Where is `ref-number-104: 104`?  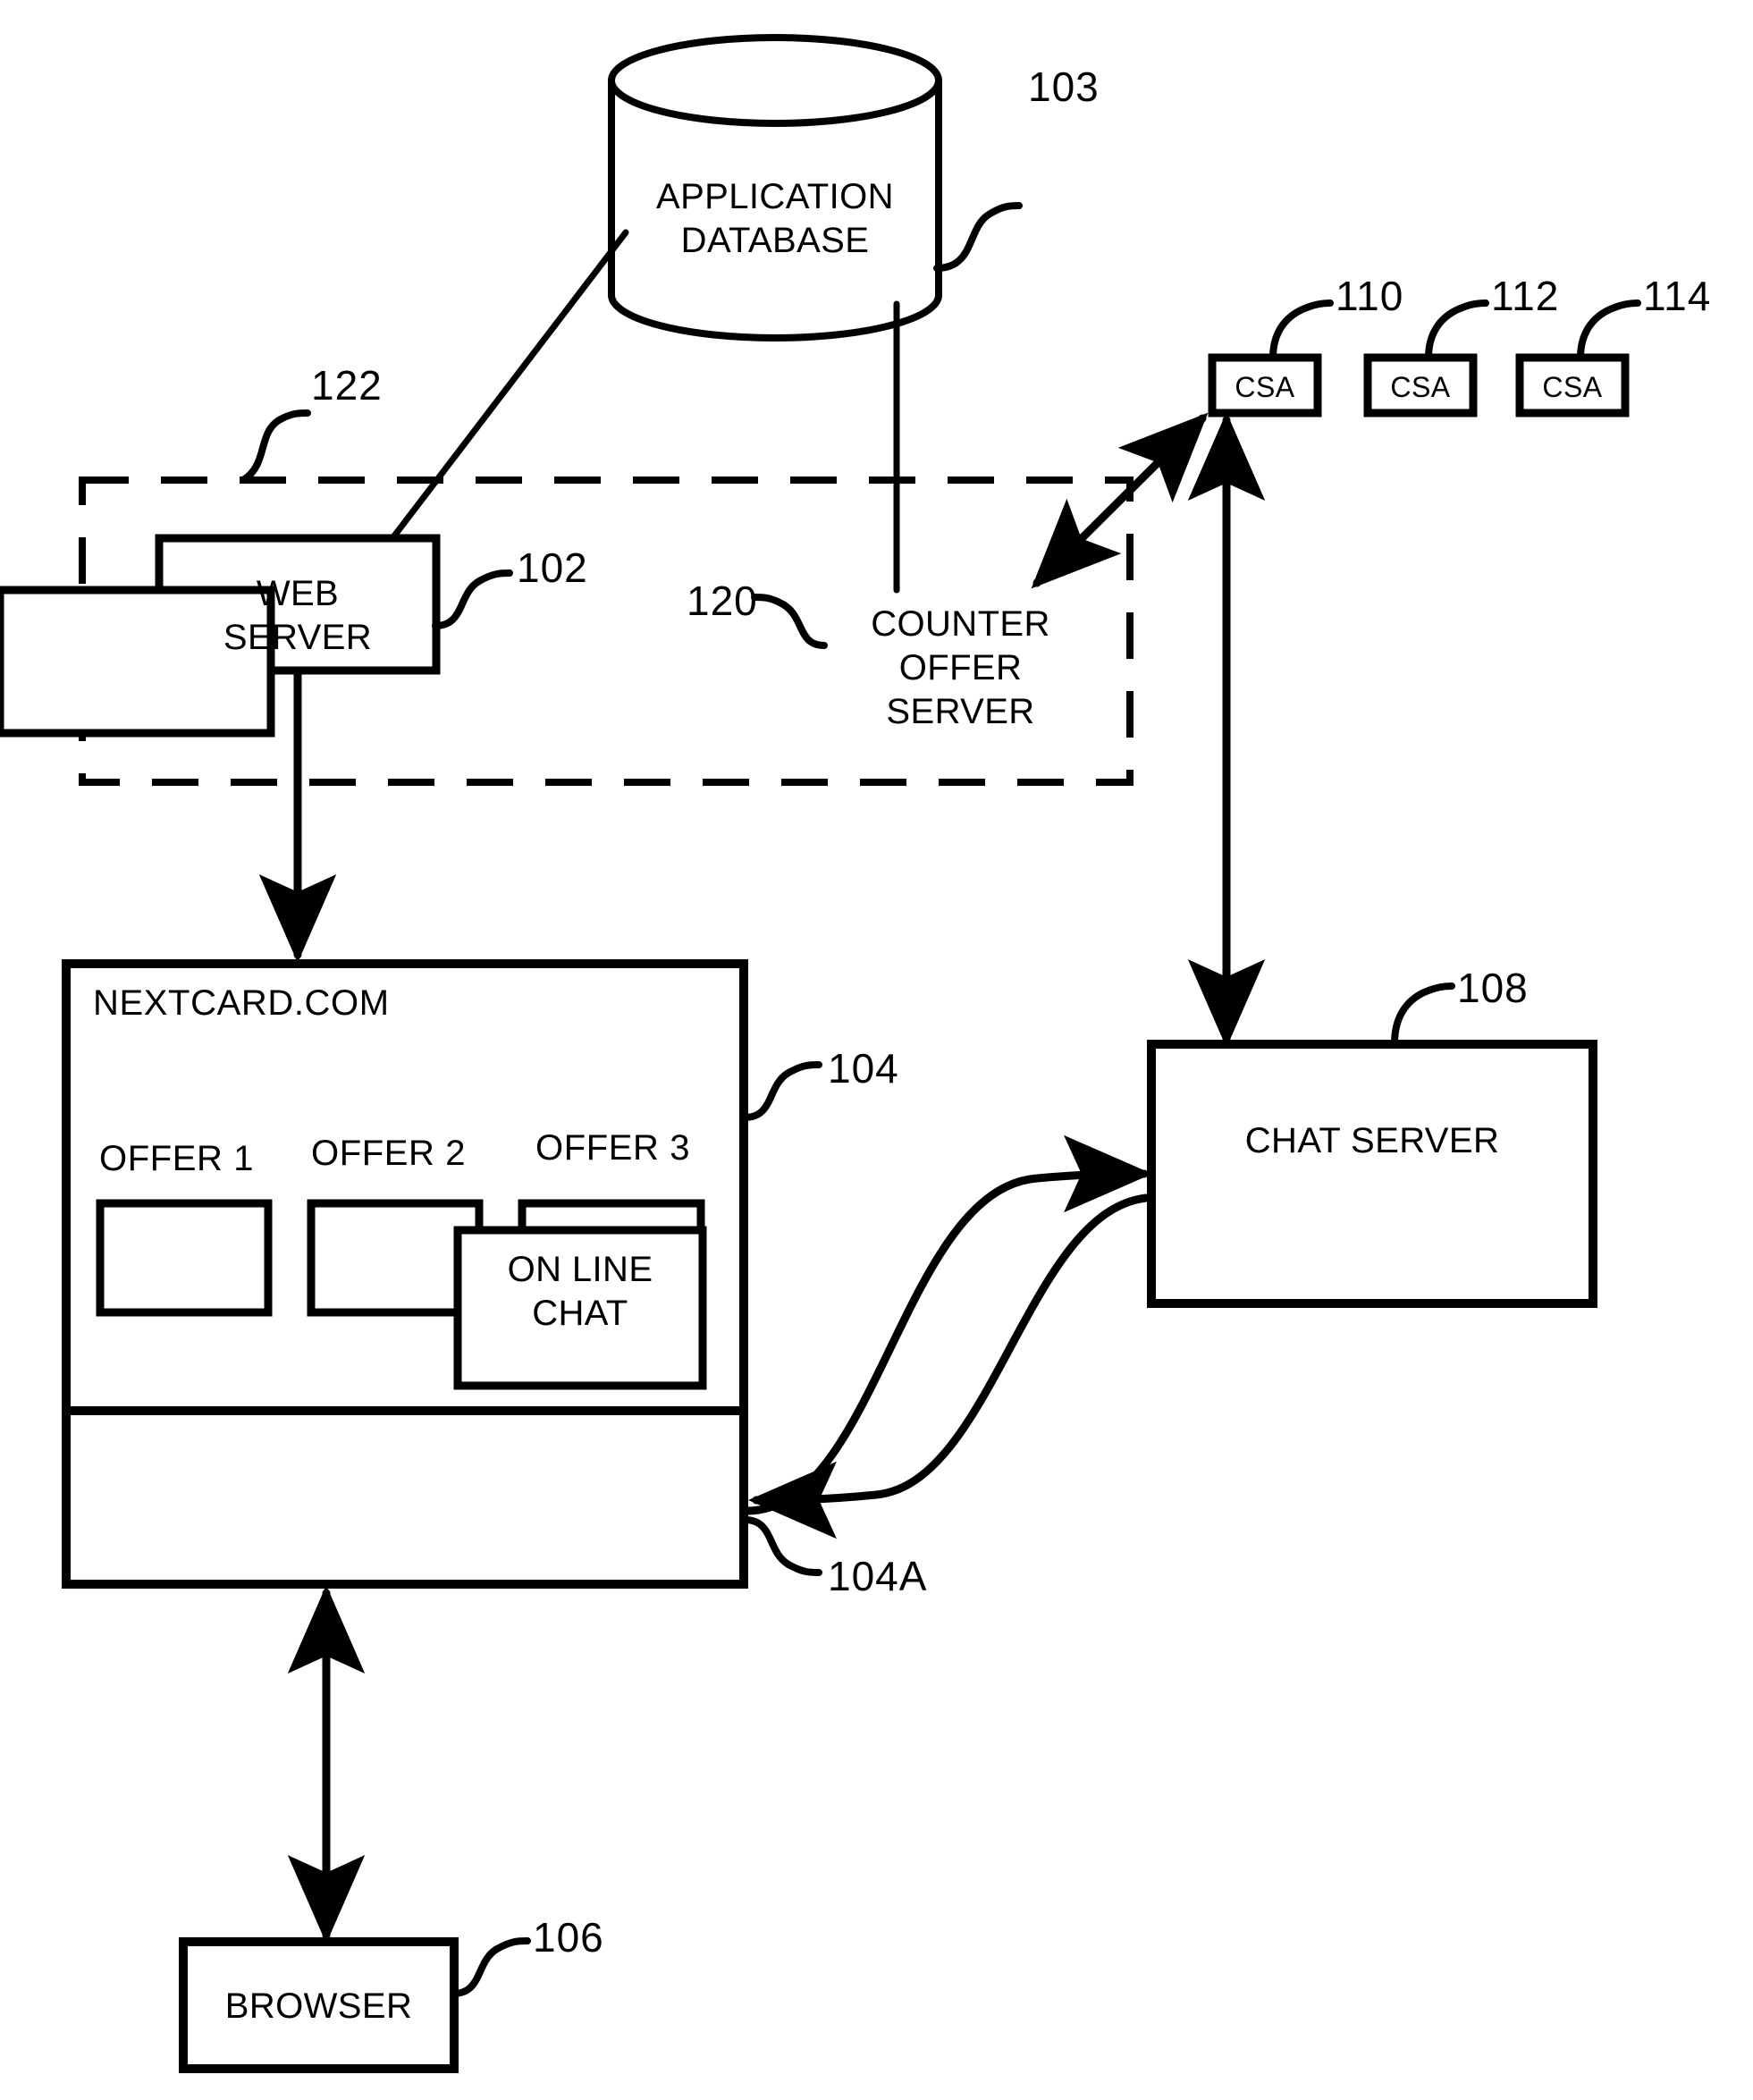
ref-number-104: 104 is located at coordinates (863, 1068).